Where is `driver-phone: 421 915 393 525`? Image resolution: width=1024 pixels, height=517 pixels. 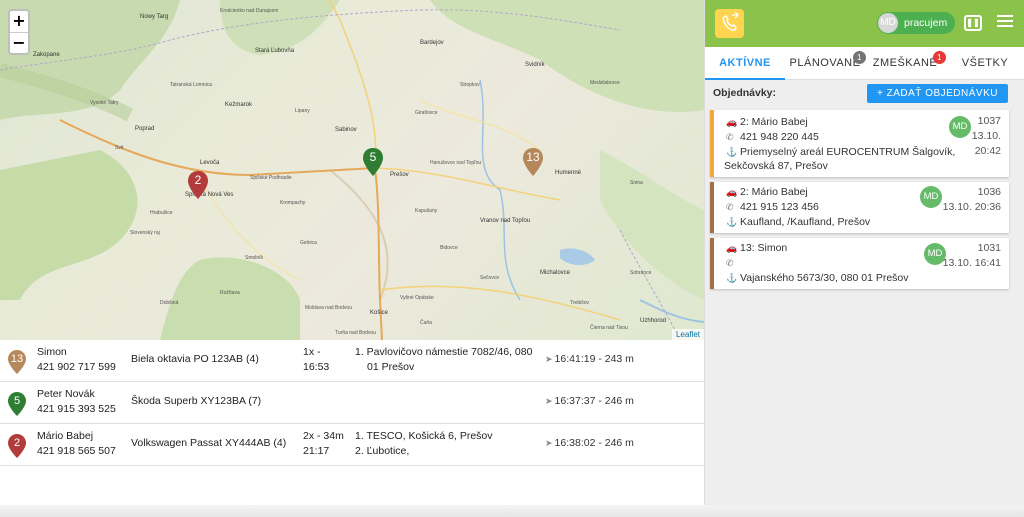 driver-phone: 421 915 393 525 is located at coordinates (76, 409).